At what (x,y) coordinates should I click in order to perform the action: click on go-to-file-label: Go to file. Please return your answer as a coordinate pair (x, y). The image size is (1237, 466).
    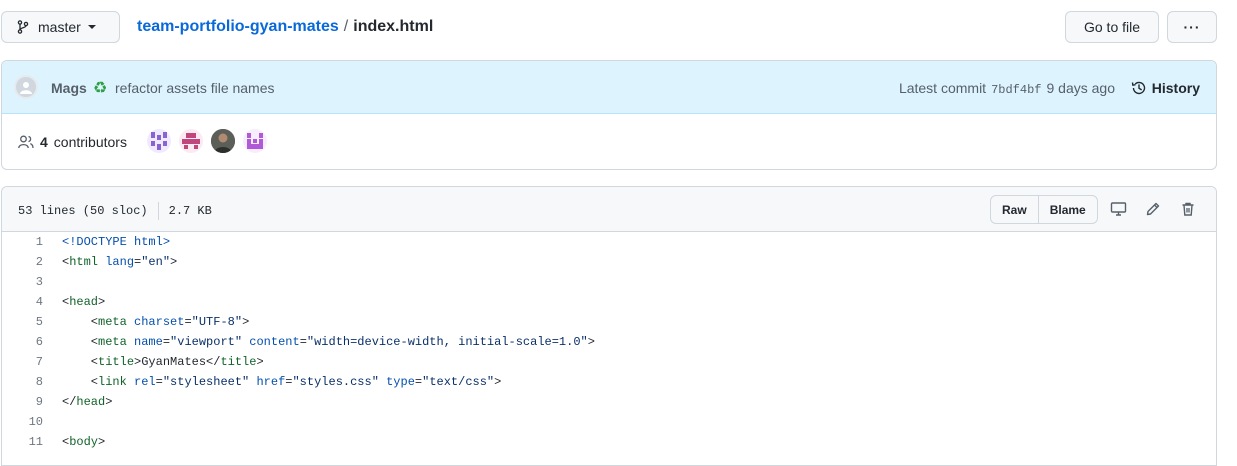
    Looking at the image, I should click on (1112, 27).